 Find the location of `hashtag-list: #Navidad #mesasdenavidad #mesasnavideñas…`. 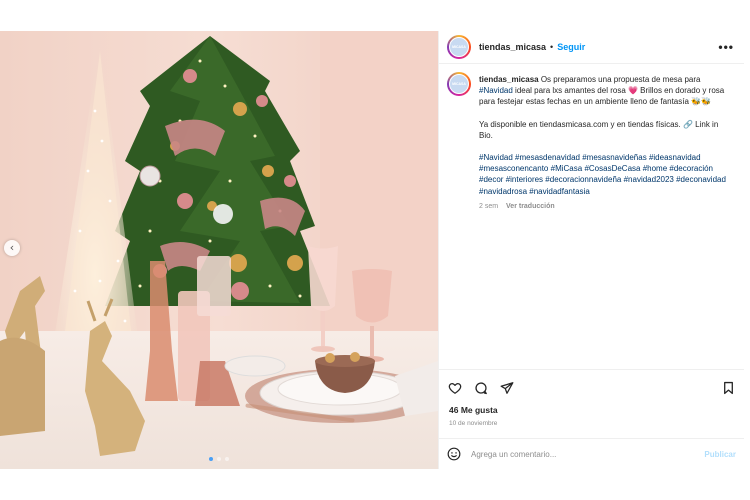

hashtag-list: #Navidad #mesasdenavidad #mesasnavideñas… is located at coordinates (604, 174).